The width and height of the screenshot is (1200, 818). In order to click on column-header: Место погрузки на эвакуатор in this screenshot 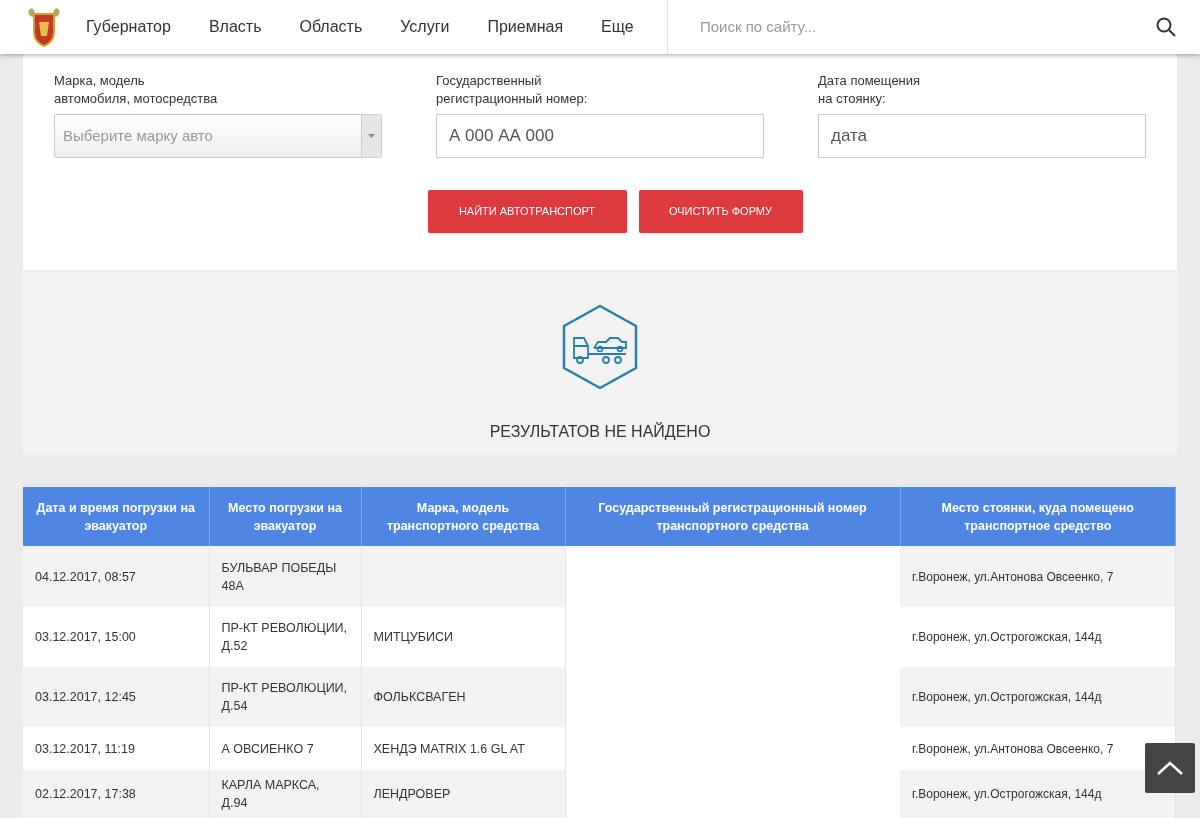, I will do `click(285, 516)`.